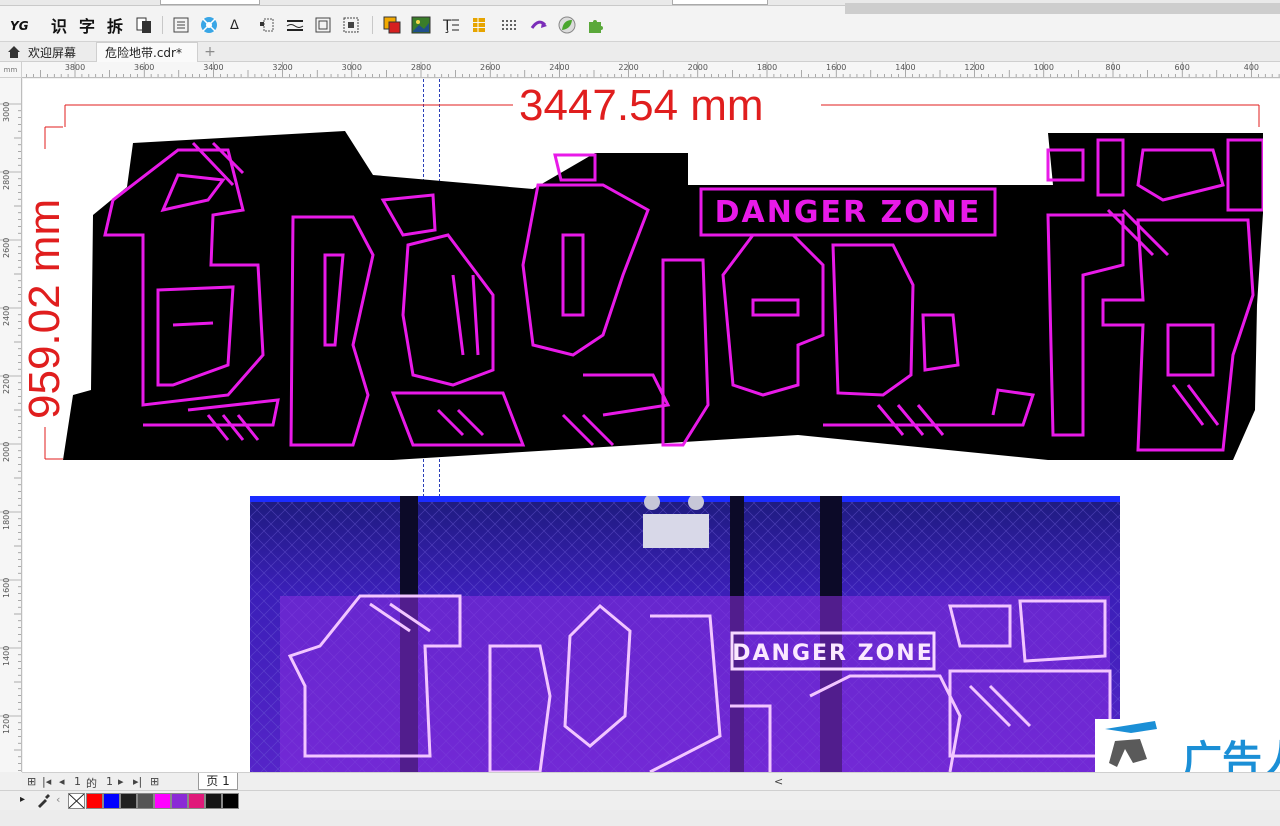  I want to click on document-tabs: 欢迎屏幕 危险地带.cdr* +, so click(640, 52).